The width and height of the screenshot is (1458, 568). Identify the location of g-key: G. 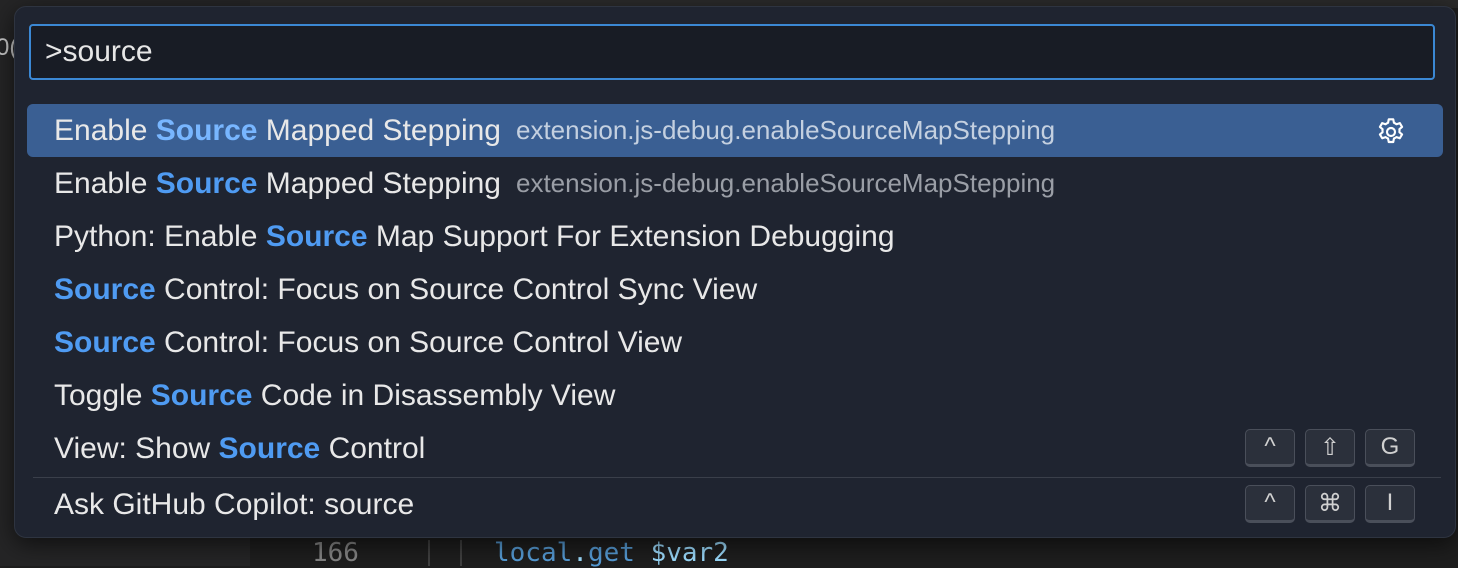
(1390, 448).